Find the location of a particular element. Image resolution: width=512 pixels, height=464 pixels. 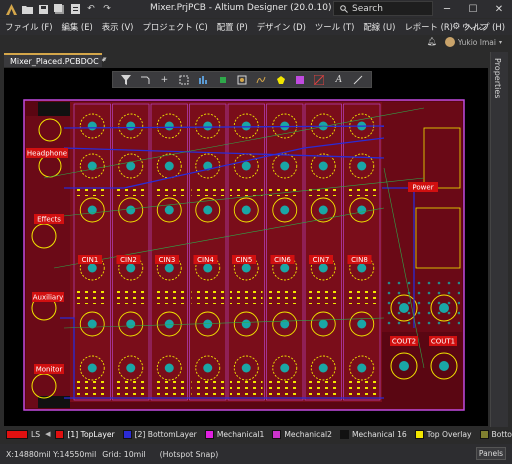

altium-logo-icon is located at coordinates (11, 9).